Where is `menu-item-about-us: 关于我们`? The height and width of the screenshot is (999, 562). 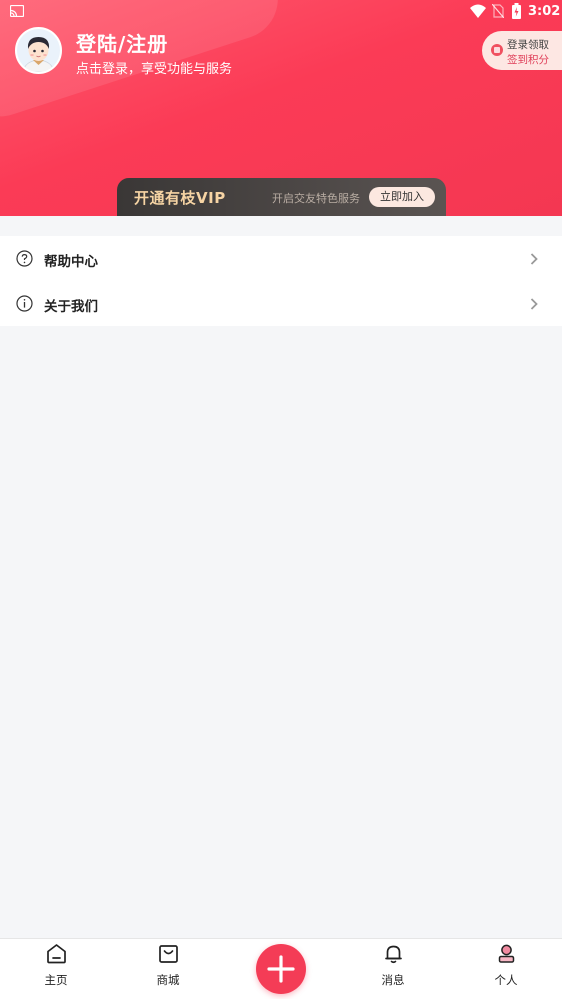 menu-item-about-us: 关于我们 is located at coordinates (281, 303).